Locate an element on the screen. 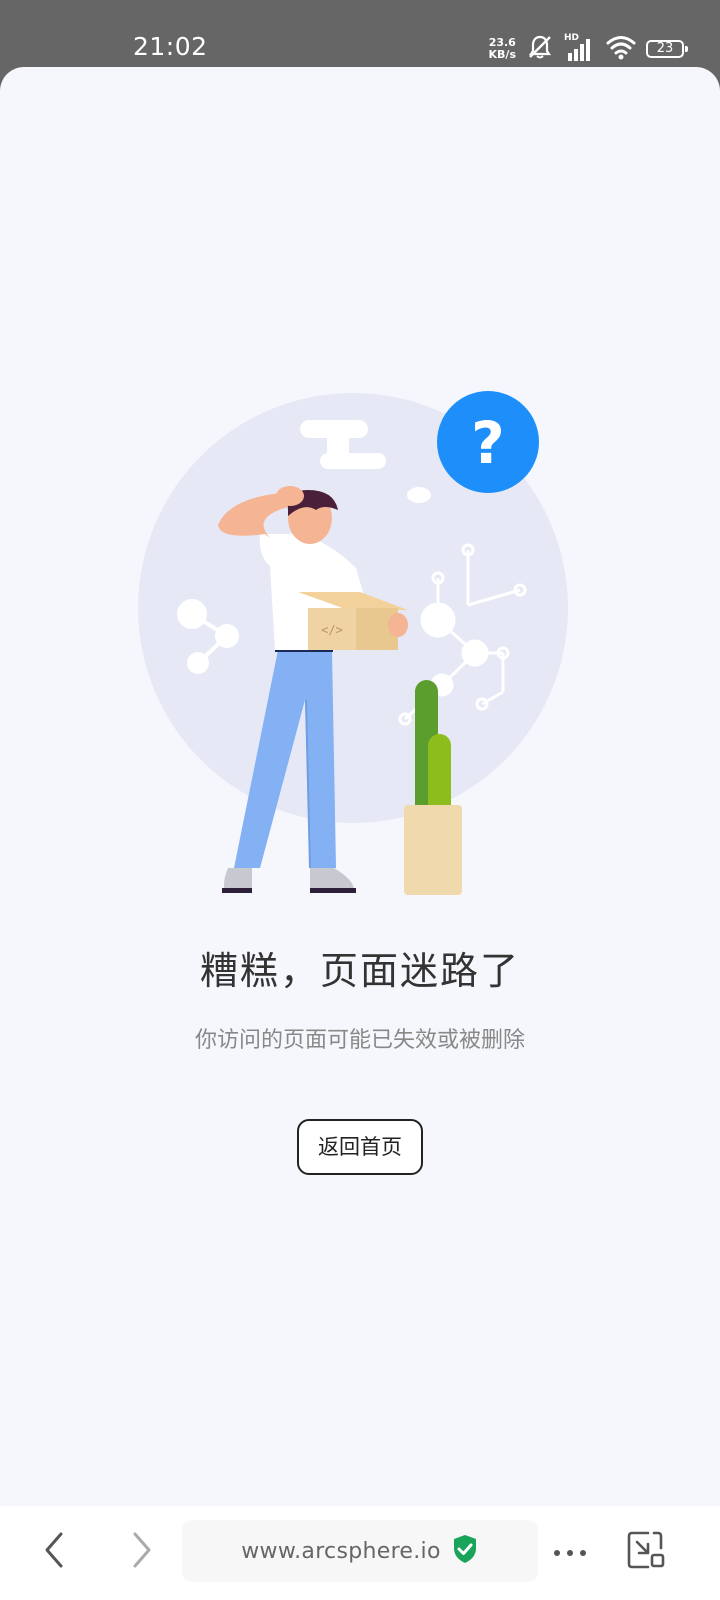  chevron-right-icon is located at coordinates (142, 1552).